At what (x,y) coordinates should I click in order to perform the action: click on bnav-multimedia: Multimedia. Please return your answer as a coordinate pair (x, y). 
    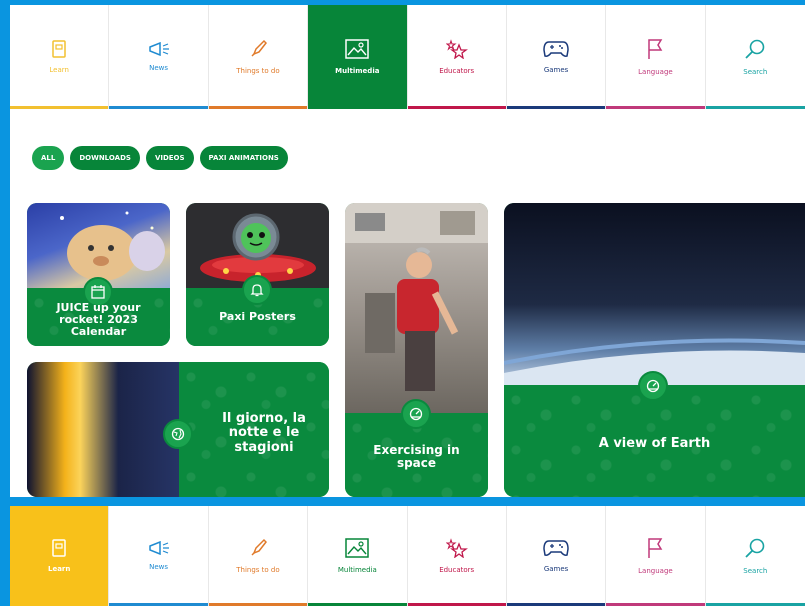
    Looking at the image, I should click on (358, 556).